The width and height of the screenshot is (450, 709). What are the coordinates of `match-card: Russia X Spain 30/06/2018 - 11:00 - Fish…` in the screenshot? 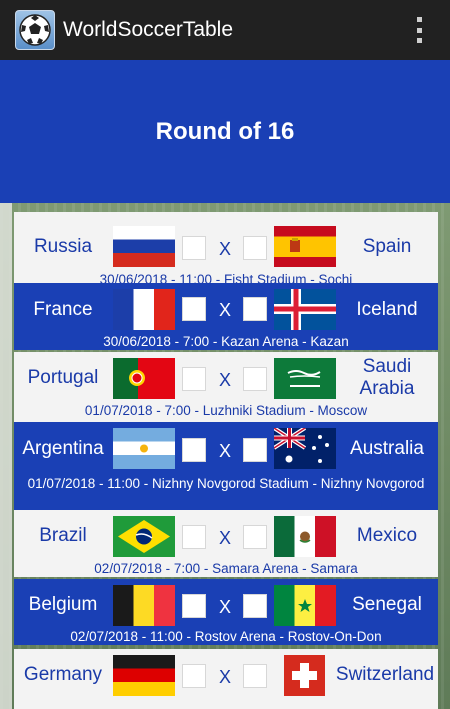 It's located at (226, 249).